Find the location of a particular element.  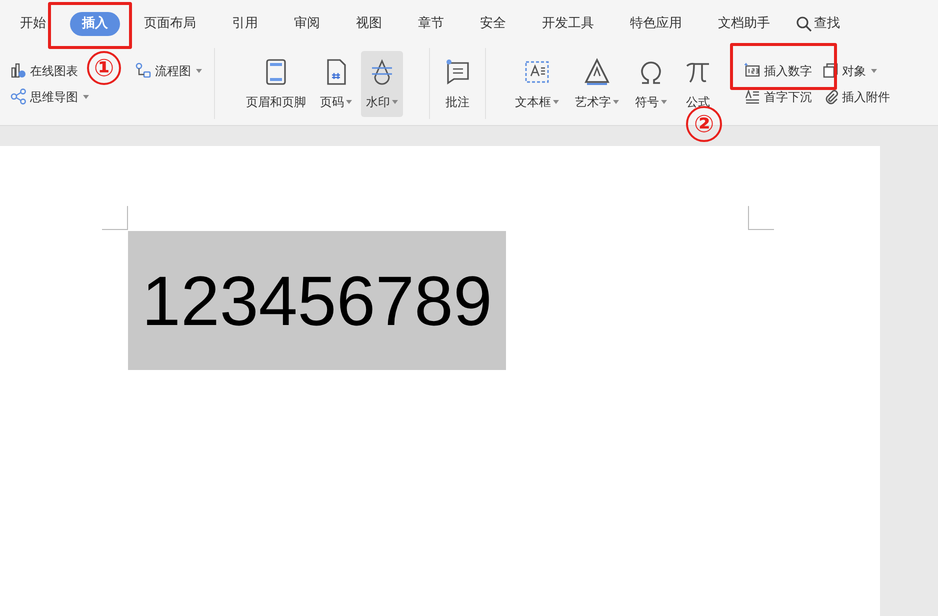

mind-map-icon is located at coordinates (18, 96).